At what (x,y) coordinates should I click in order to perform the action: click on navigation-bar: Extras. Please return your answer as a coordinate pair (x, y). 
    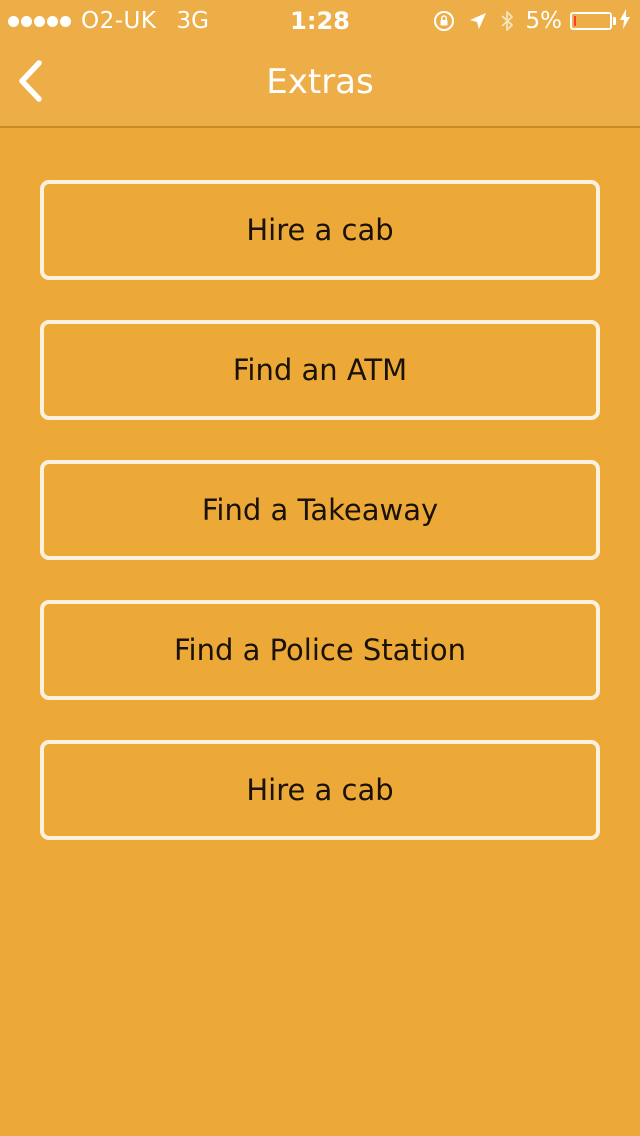
    Looking at the image, I should click on (320, 83).